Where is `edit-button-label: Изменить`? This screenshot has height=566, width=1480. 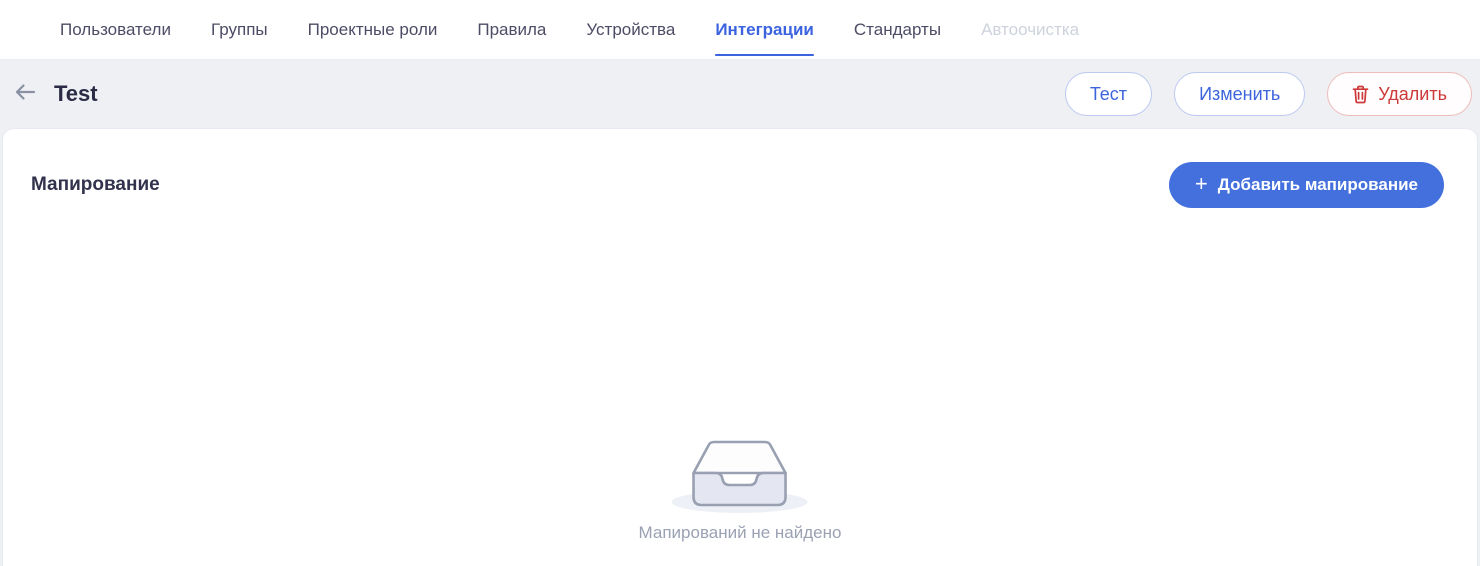
edit-button-label: Изменить is located at coordinates (1240, 93).